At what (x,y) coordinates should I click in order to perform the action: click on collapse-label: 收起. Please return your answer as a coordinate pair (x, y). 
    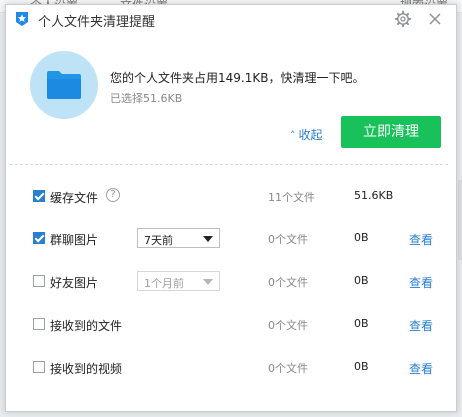
    Looking at the image, I should click on (310, 135).